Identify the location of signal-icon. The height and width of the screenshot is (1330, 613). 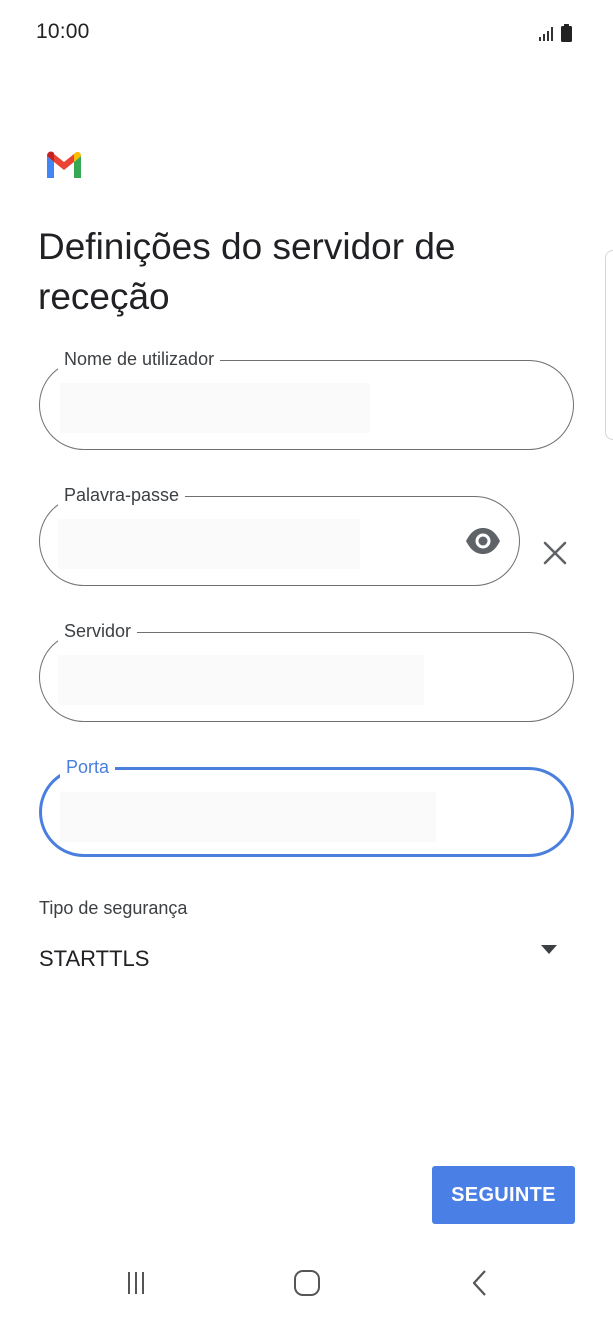
(555, 33).